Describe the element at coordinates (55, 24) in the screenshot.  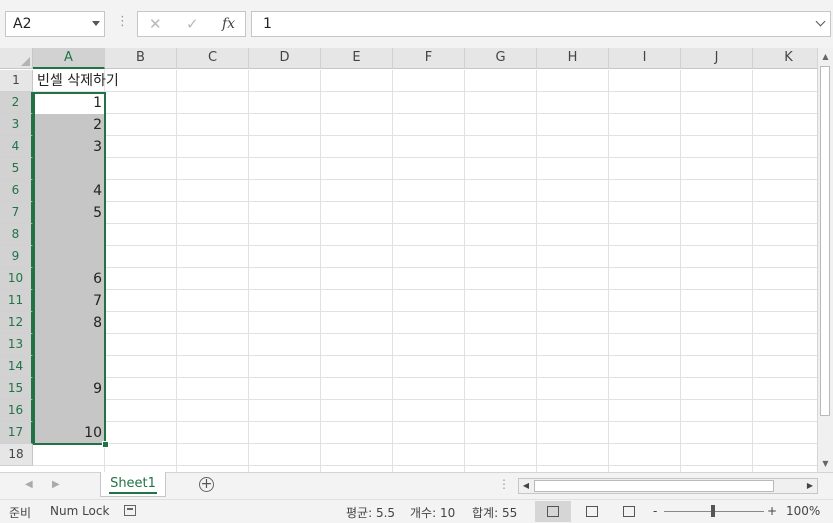
I see `name-box: A2` at that location.